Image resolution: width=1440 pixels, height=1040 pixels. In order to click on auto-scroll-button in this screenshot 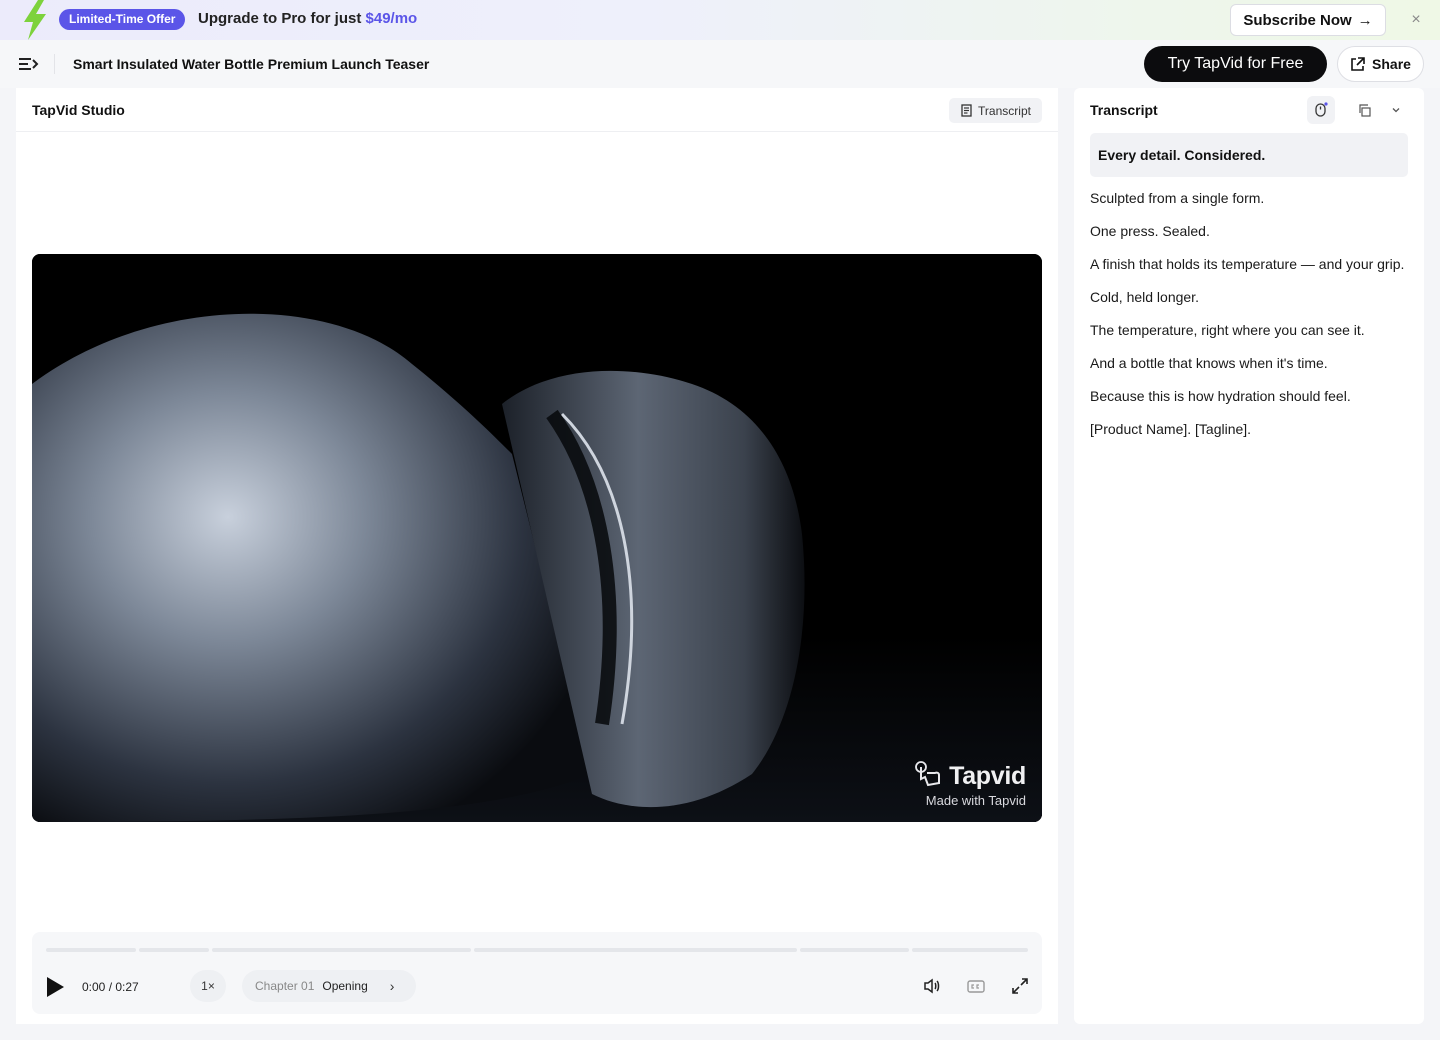, I will do `click(1321, 110)`.